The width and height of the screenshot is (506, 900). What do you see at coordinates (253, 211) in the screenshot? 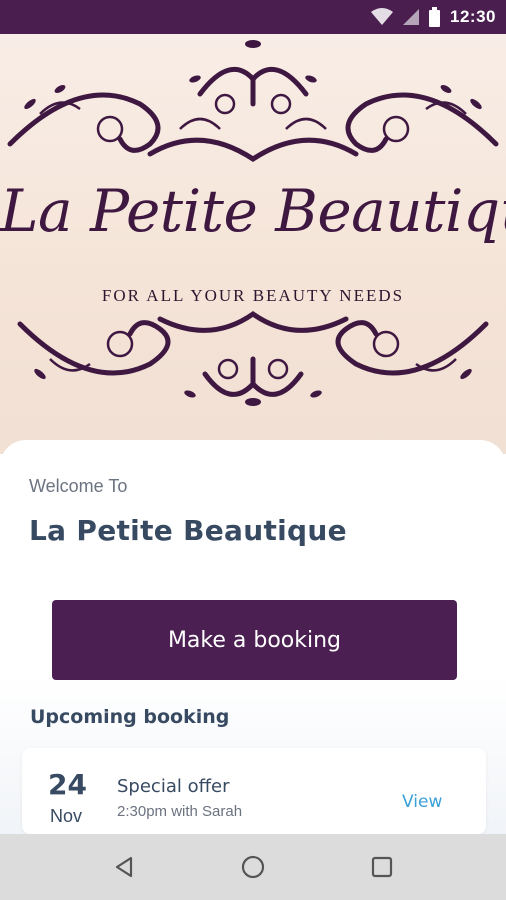
I see `brand-title: La Petite Beautique` at bounding box center [253, 211].